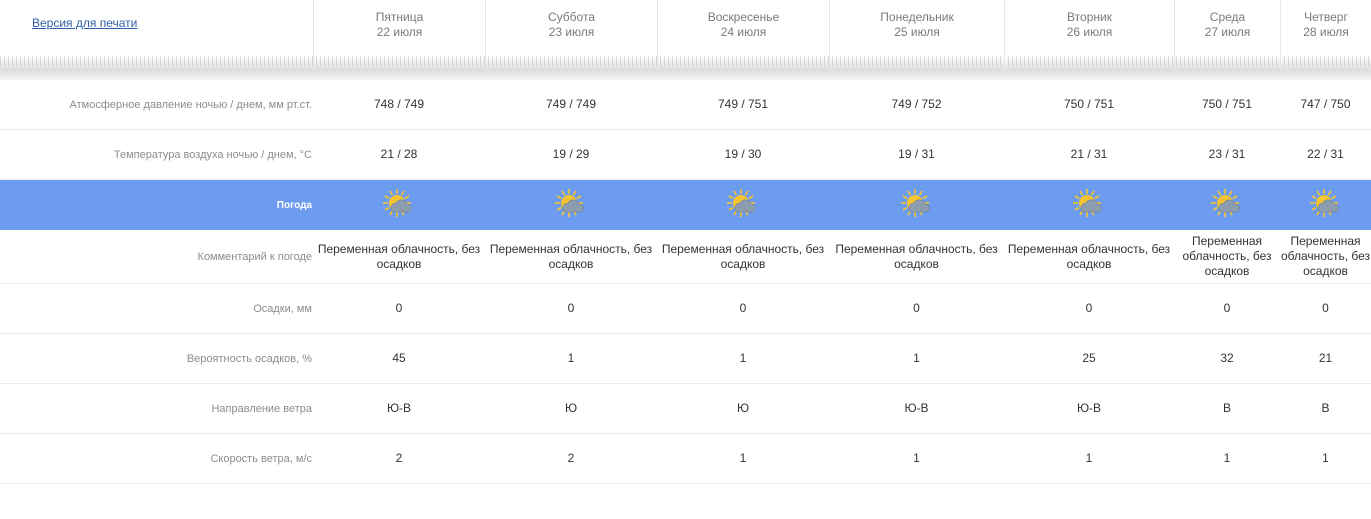 The image size is (1371, 519). I want to click on print-version-link: Версия для печати, so click(84, 23).